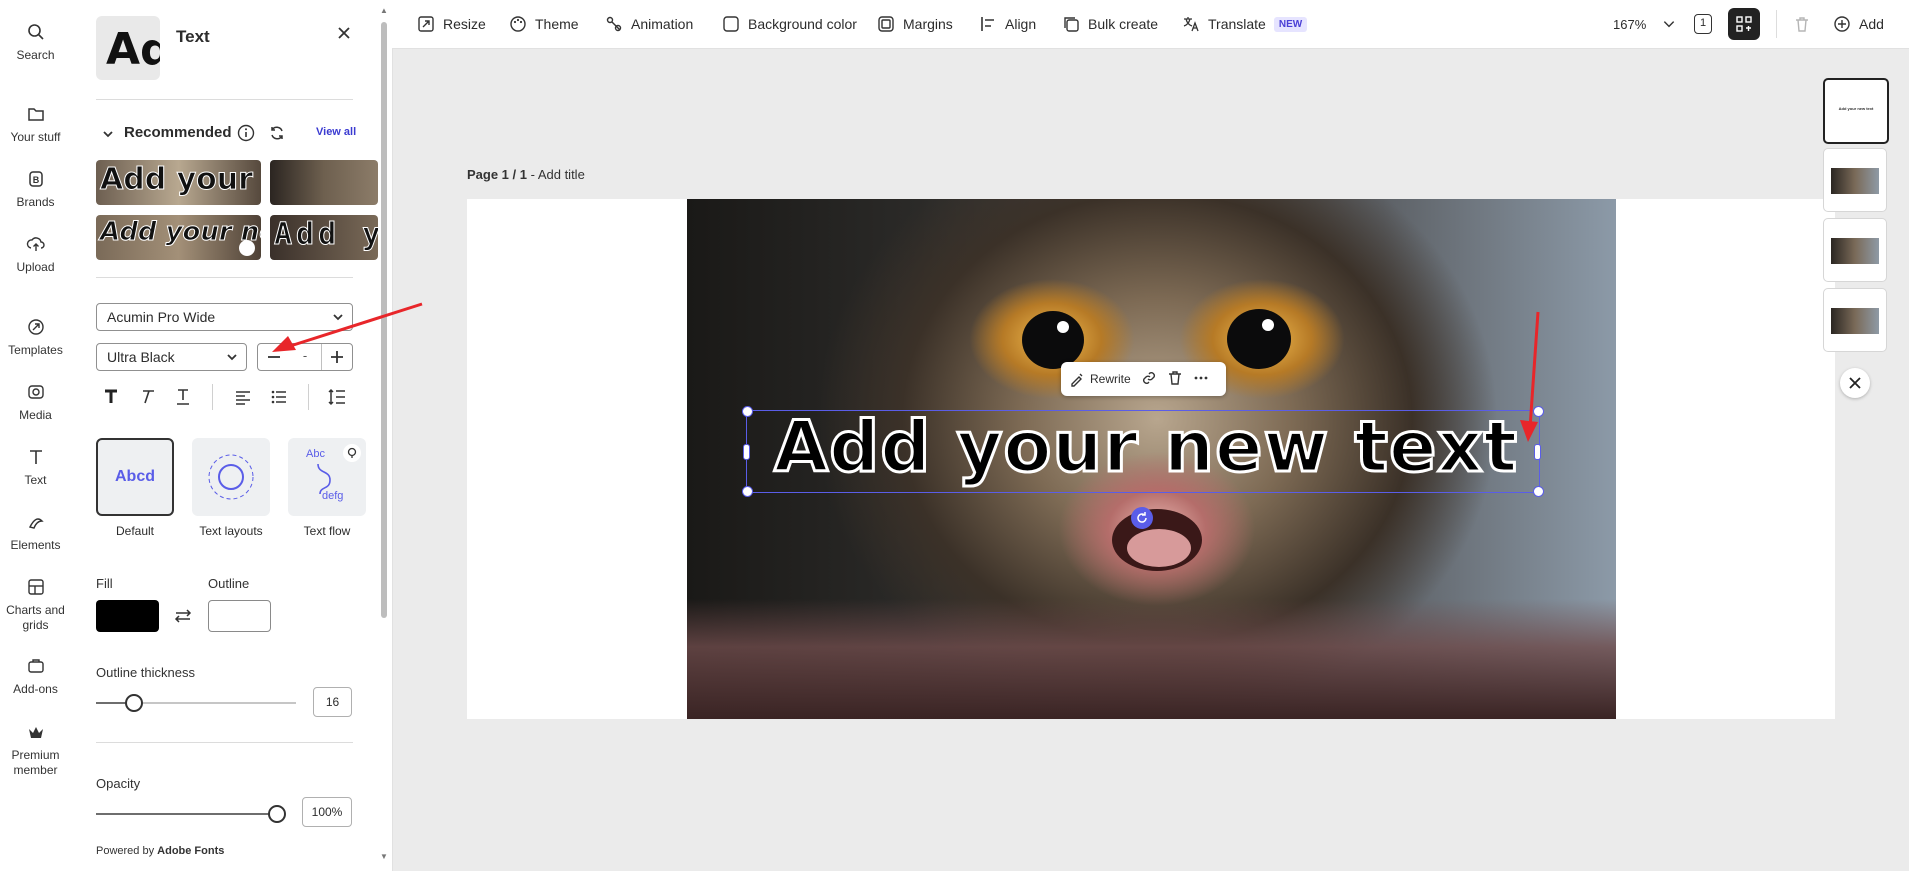 This screenshot has height=871, width=1909. I want to click on recommended-style-4: Add y, so click(324, 237).